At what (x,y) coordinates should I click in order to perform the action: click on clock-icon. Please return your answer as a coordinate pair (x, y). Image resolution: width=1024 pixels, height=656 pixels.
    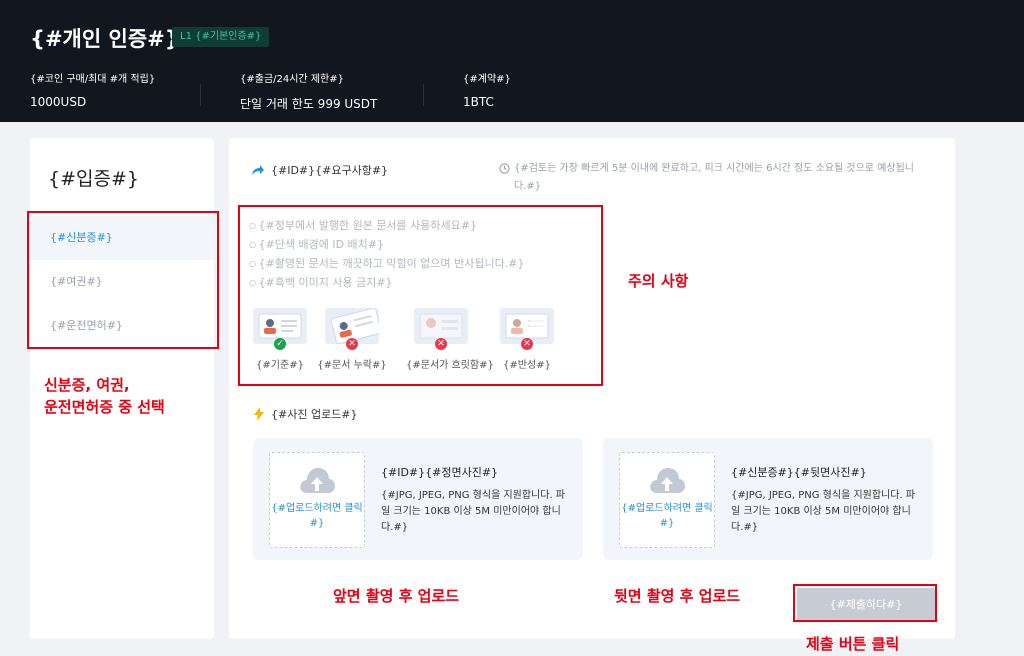
    Looking at the image, I should click on (504, 168).